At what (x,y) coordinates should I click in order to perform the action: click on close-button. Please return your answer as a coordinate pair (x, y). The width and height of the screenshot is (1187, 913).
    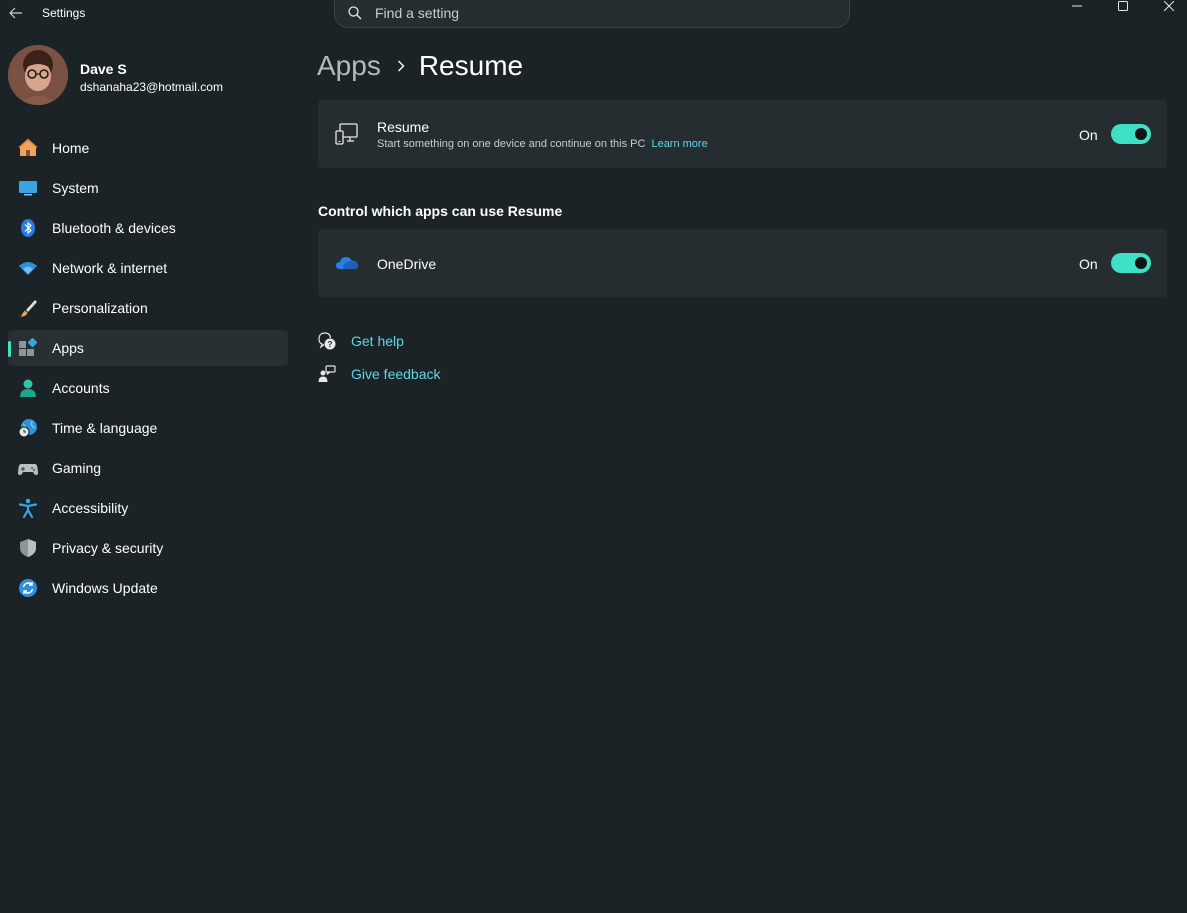
    Looking at the image, I should click on (1166, 6).